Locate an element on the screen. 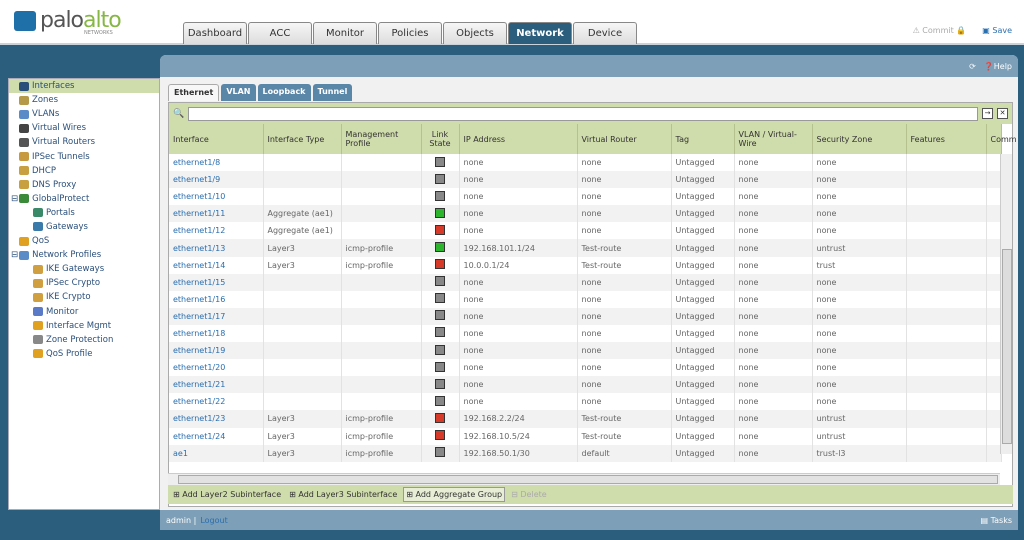  sidebar-item-ipsec-tunnels: IPSec Tunnels is located at coordinates (84, 156).